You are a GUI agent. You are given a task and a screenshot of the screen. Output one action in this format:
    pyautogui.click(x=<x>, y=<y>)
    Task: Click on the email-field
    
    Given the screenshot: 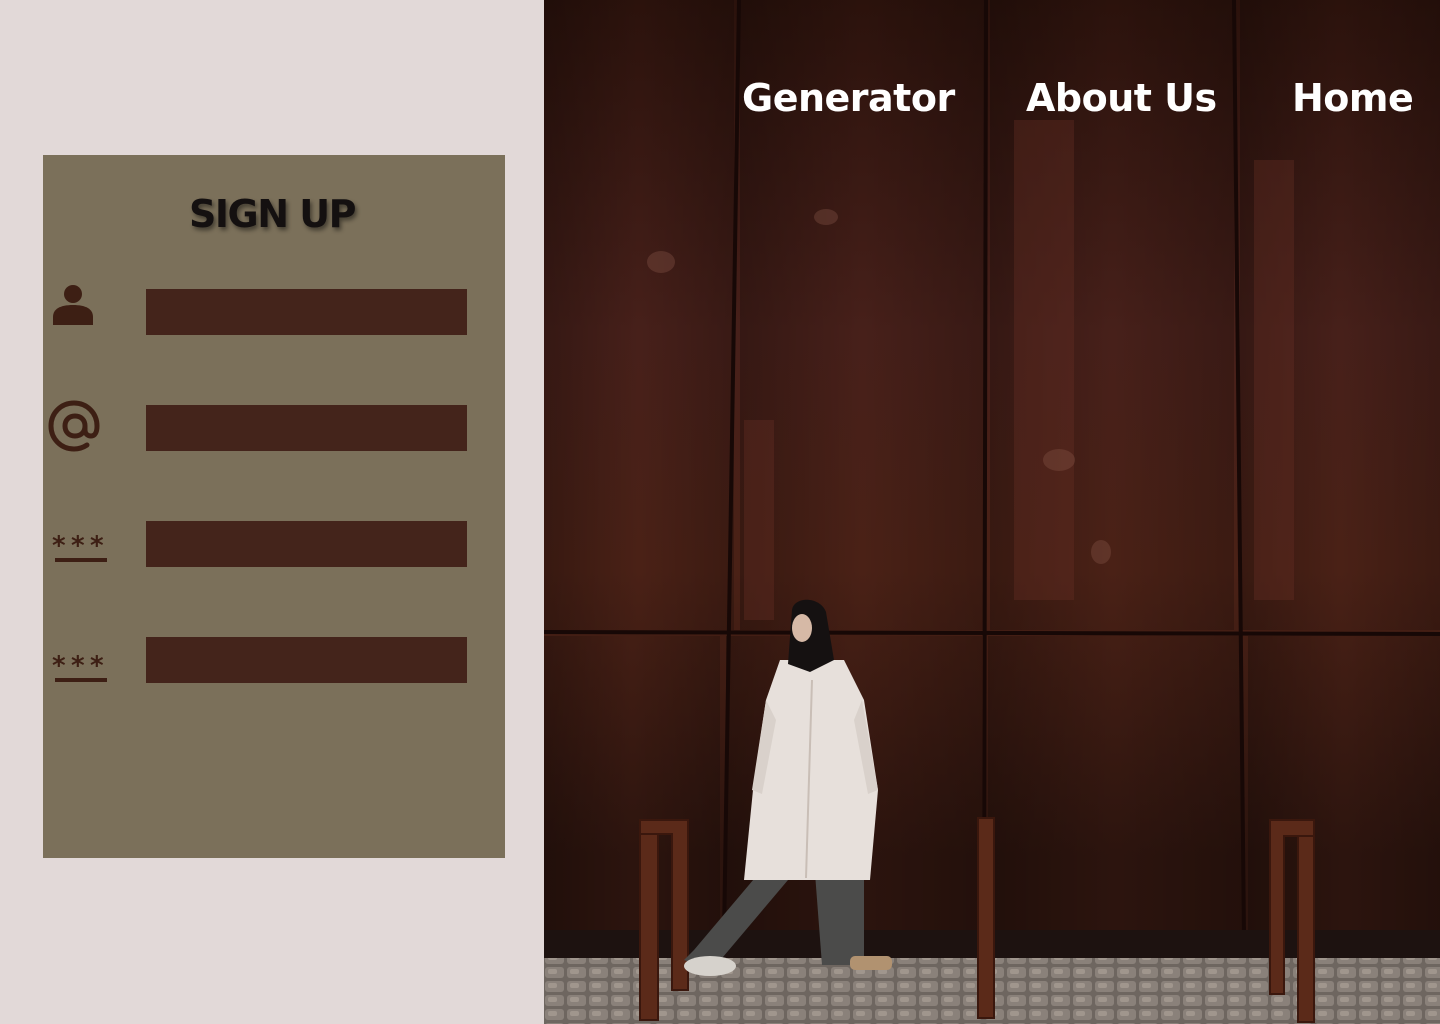 What is the action you would take?
    pyautogui.click(x=306, y=428)
    